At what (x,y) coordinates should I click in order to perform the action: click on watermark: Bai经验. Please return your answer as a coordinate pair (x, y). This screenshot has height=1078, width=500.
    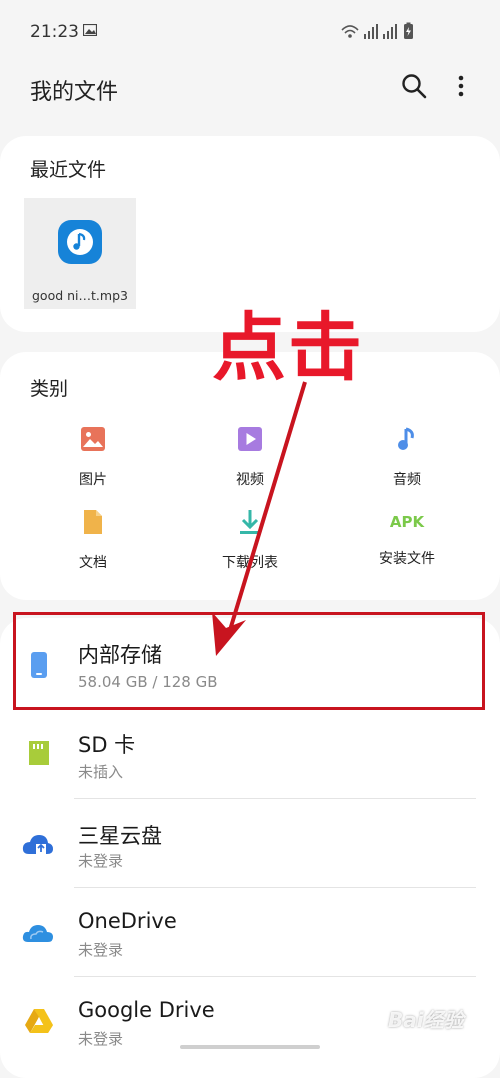
    Looking at the image, I should click on (426, 1020).